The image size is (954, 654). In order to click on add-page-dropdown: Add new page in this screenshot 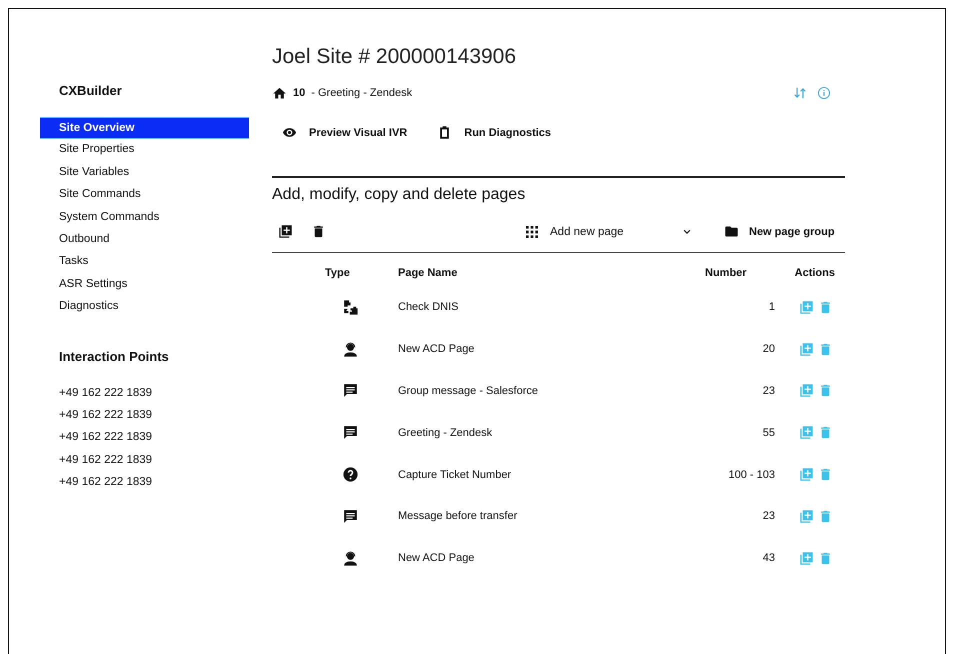, I will do `click(609, 232)`.